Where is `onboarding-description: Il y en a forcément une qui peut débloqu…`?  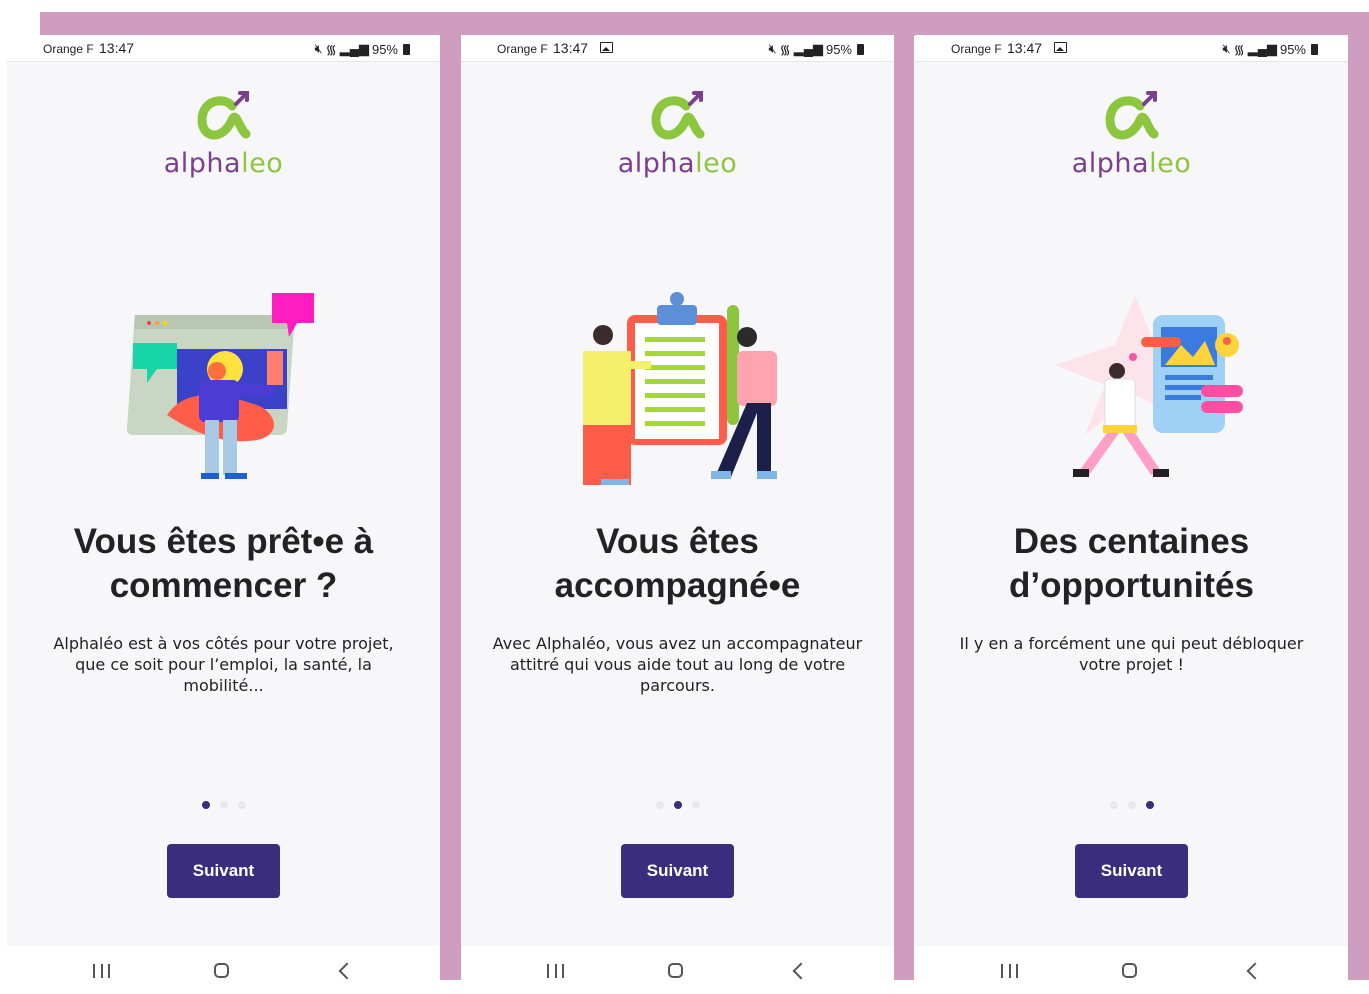
onboarding-description: Il y en a forcément une qui peut débloqu… is located at coordinates (1131, 654).